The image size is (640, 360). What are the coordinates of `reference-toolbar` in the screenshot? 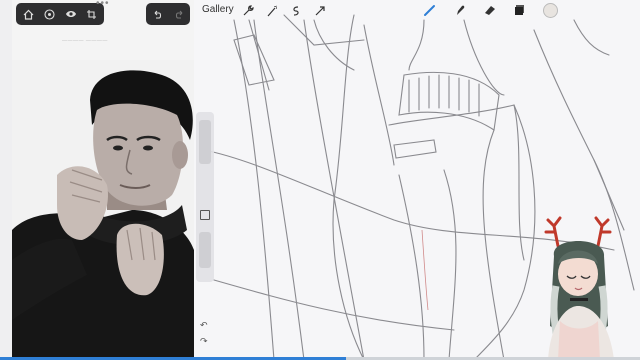 It's located at (60, 14).